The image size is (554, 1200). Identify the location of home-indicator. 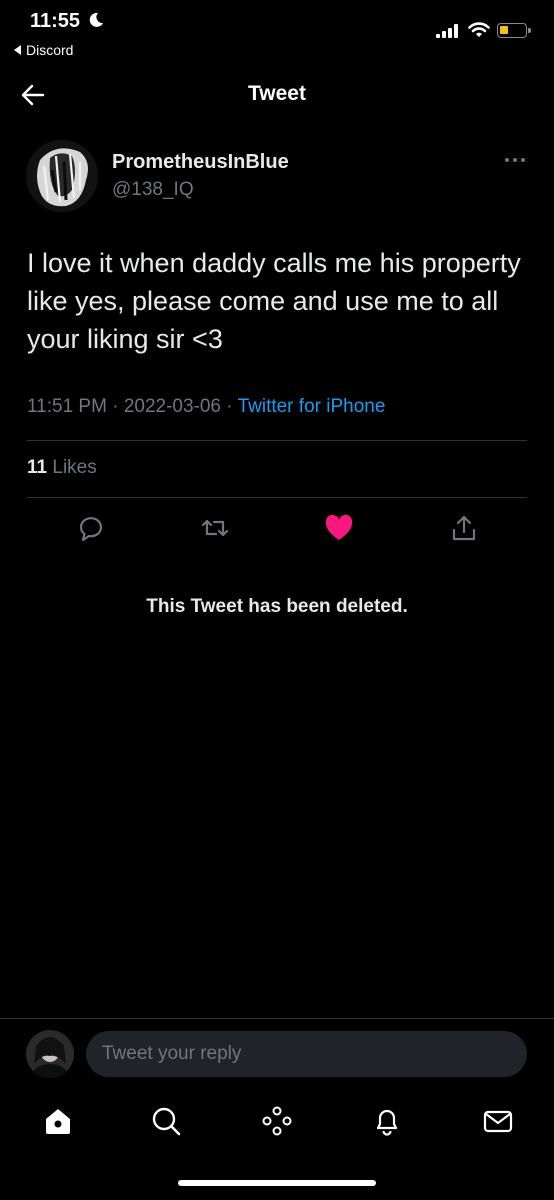
(277, 1183).